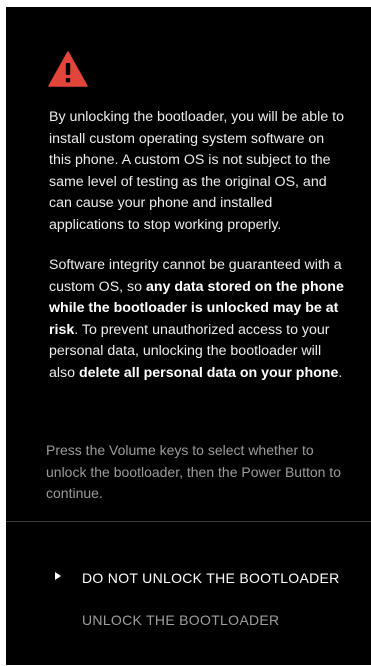  What do you see at coordinates (208, 372) in the screenshot?
I see `data-risk-emphasis-2: delete all personal data on your phone` at bounding box center [208, 372].